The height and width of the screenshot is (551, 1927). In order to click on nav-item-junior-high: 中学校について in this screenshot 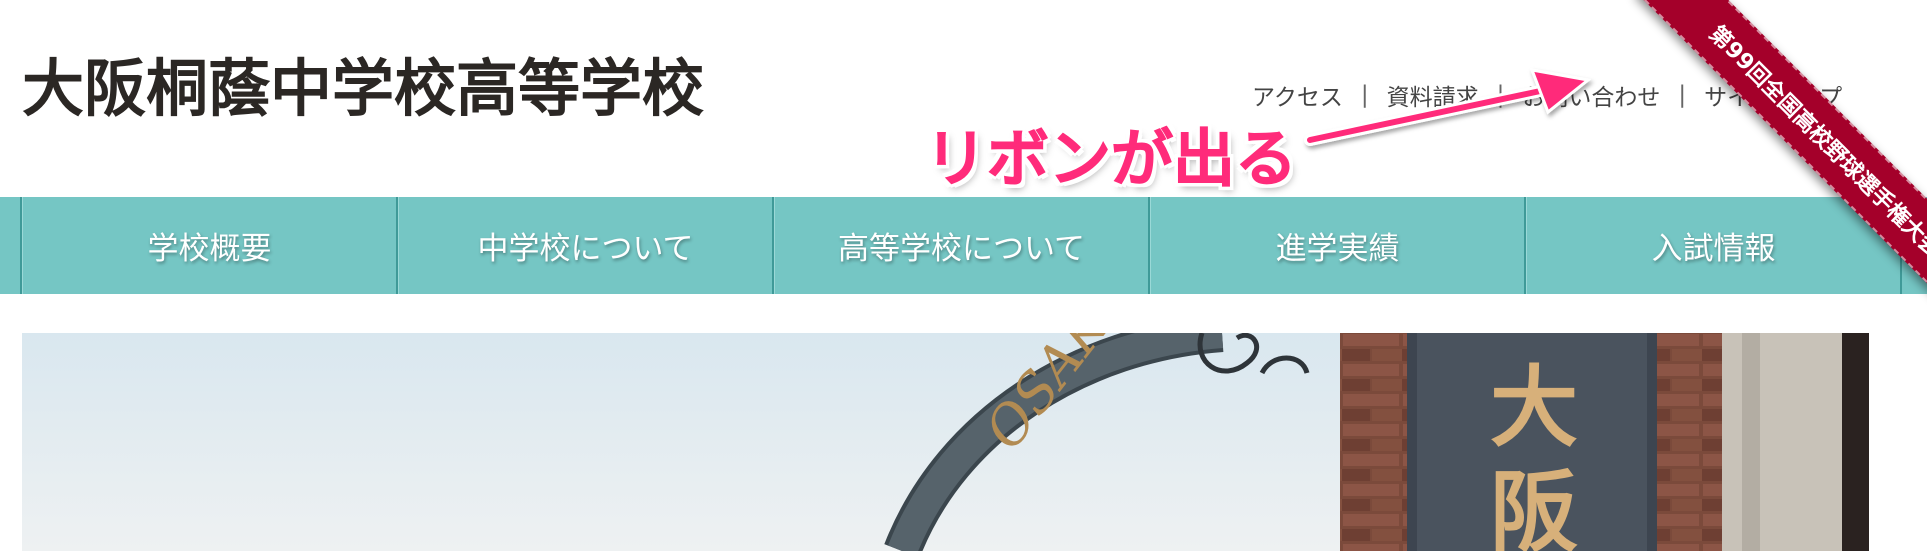, I will do `click(586, 245)`.